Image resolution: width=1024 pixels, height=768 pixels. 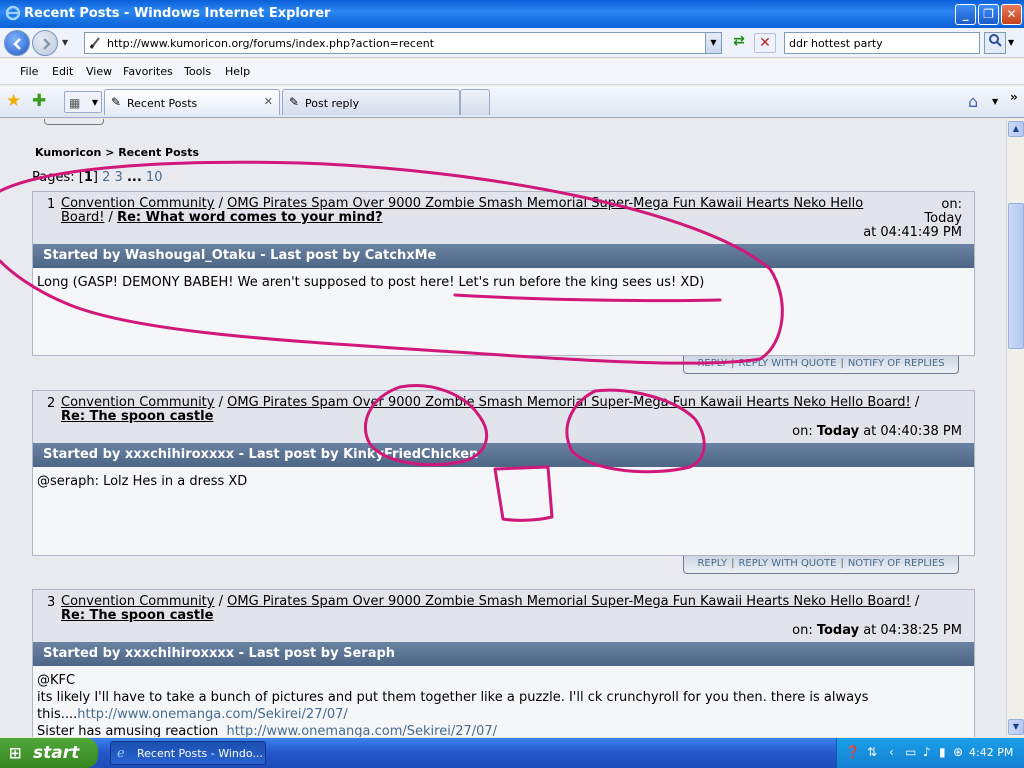 I want to click on monitor-icon: ▭, so click(x=910, y=752).